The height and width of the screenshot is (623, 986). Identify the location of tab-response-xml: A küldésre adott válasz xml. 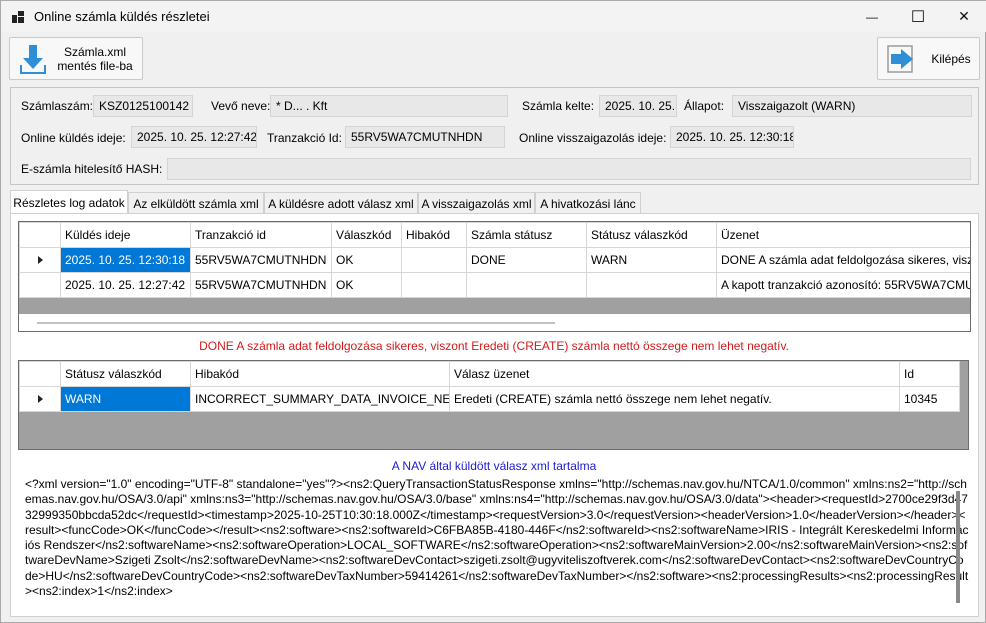
(341, 203).